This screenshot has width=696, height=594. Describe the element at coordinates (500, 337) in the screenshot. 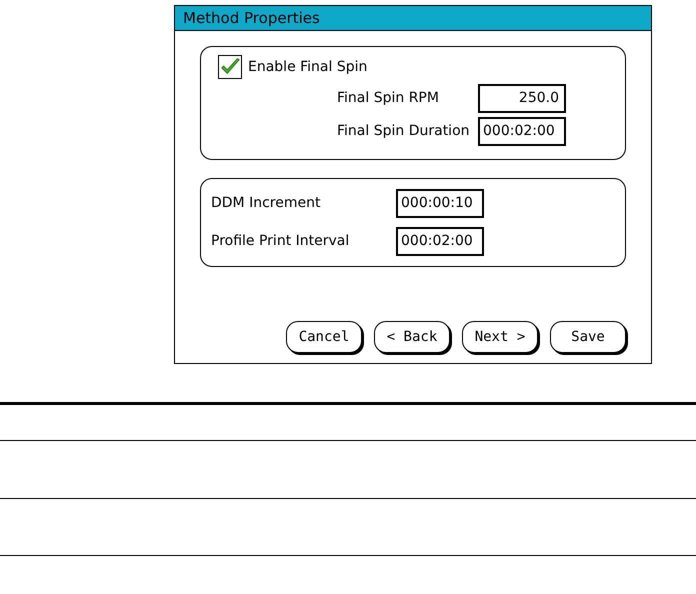

I see `dialog-button: Next >` at that location.